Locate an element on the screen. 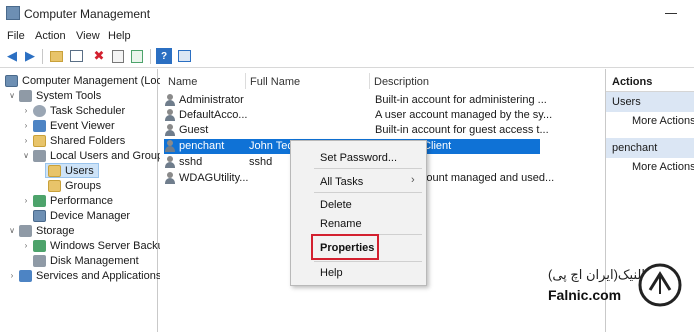 This screenshot has width=694, height=332. tree-item-label: Groups is located at coordinates (83, 185).